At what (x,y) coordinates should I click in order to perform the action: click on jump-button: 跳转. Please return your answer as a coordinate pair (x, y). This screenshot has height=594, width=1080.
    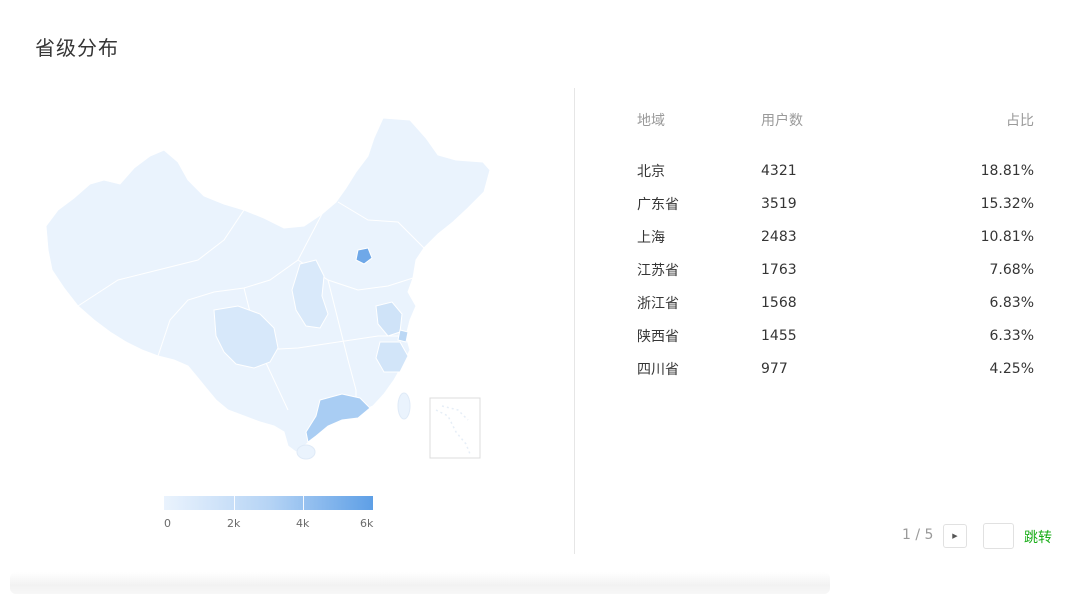
    Looking at the image, I should click on (1038, 537).